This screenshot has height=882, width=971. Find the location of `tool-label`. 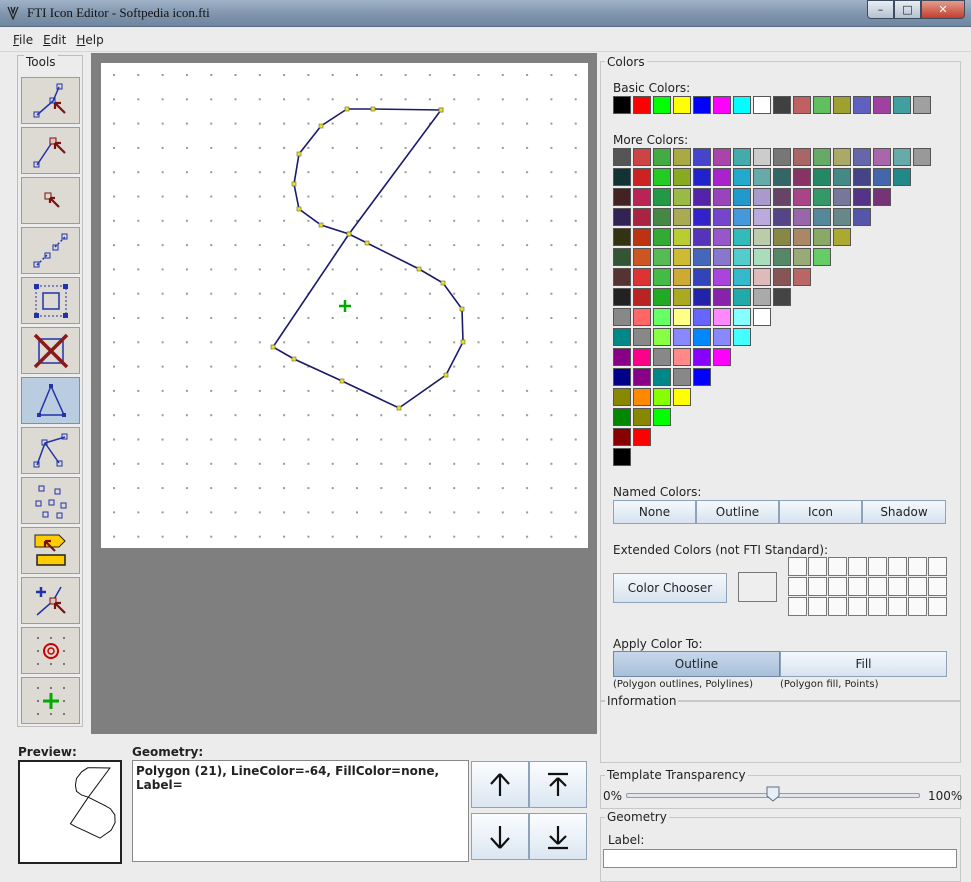

tool-label is located at coordinates (50, 550).